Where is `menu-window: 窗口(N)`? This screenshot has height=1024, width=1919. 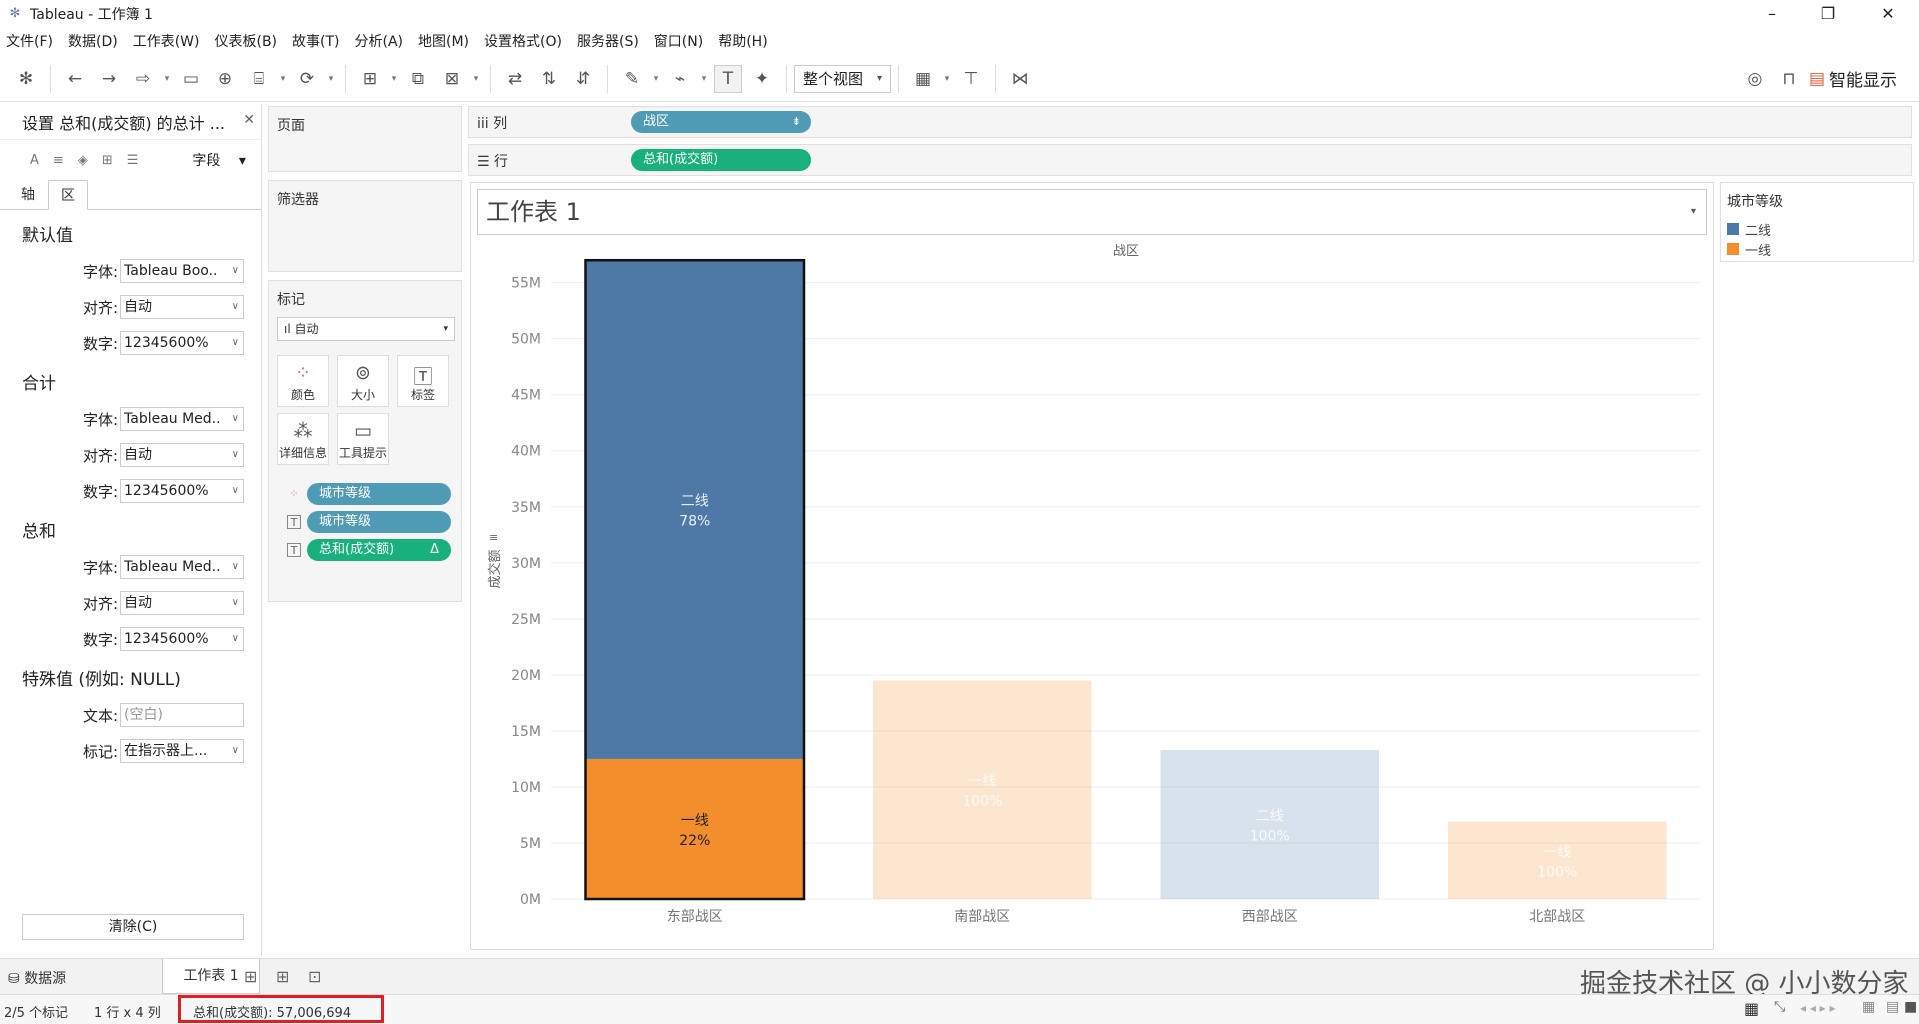 menu-window: 窗口(N) is located at coordinates (678, 41).